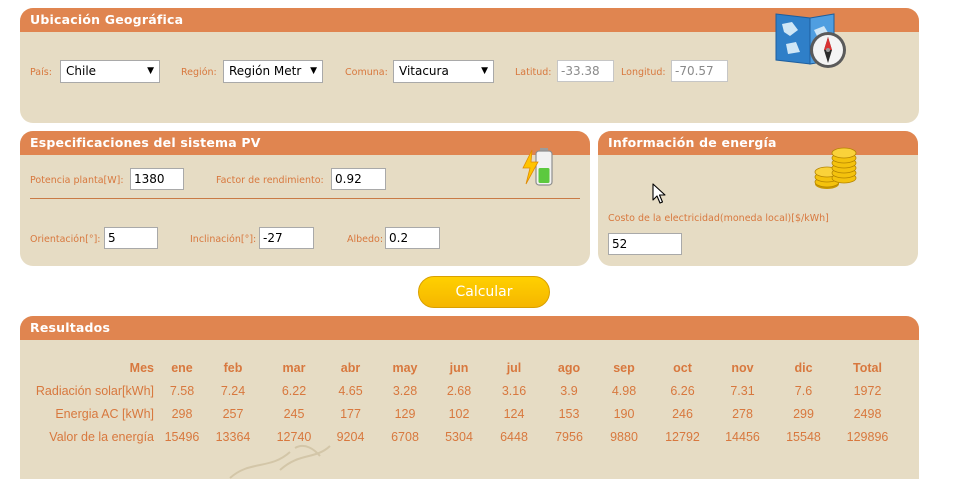 This screenshot has height=479, width=959. Describe the element at coordinates (810, 40) in the screenshot. I see `map-compass-icon` at that location.